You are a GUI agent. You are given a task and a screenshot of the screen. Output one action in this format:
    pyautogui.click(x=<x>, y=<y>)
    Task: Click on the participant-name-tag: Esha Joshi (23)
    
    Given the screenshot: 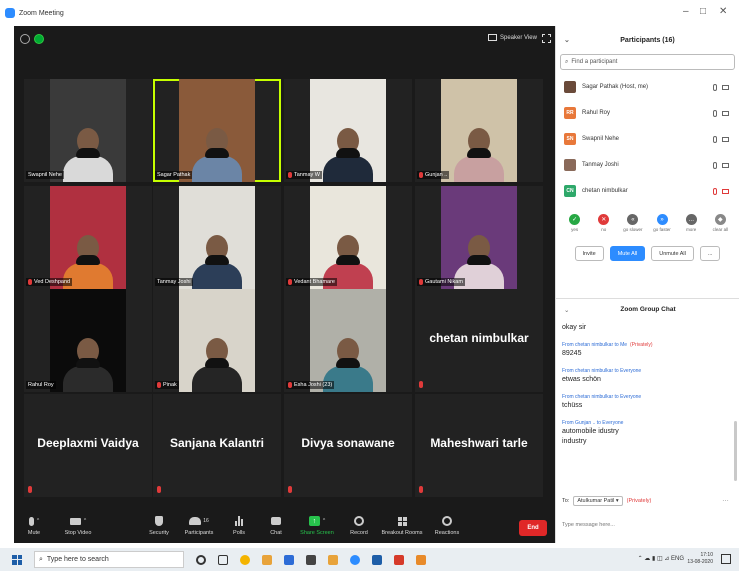 What is the action you would take?
    pyautogui.click(x=310, y=385)
    